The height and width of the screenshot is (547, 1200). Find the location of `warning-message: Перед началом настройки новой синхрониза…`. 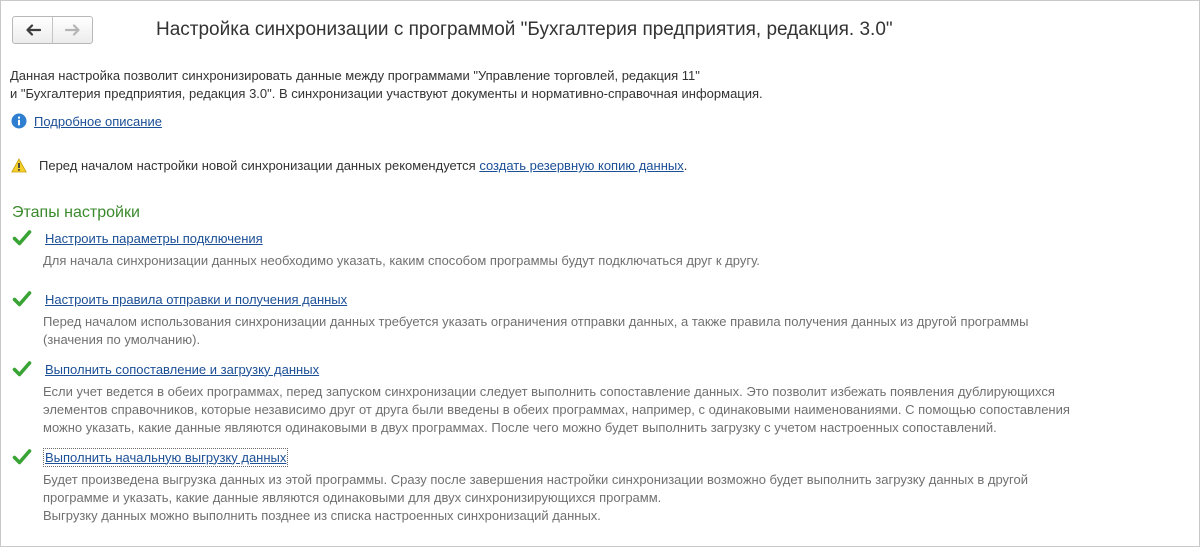

warning-message: Перед началом настройки новой синхрониза… is located at coordinates (257, 165).